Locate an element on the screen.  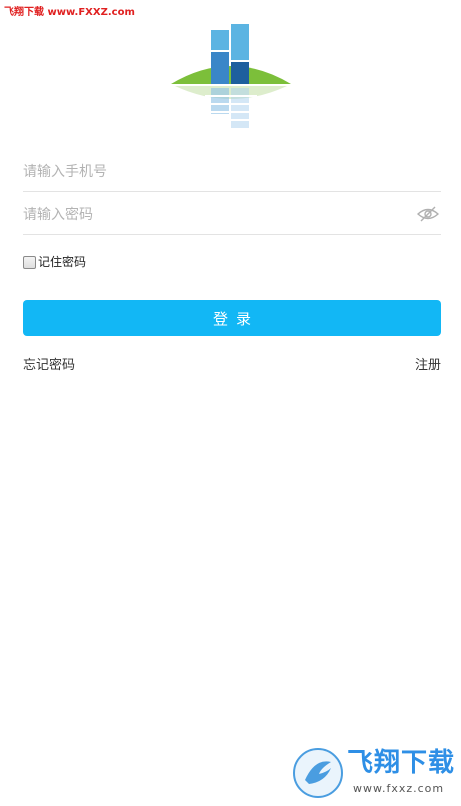
register-link: 注册 is located at coordinates (428, 366).